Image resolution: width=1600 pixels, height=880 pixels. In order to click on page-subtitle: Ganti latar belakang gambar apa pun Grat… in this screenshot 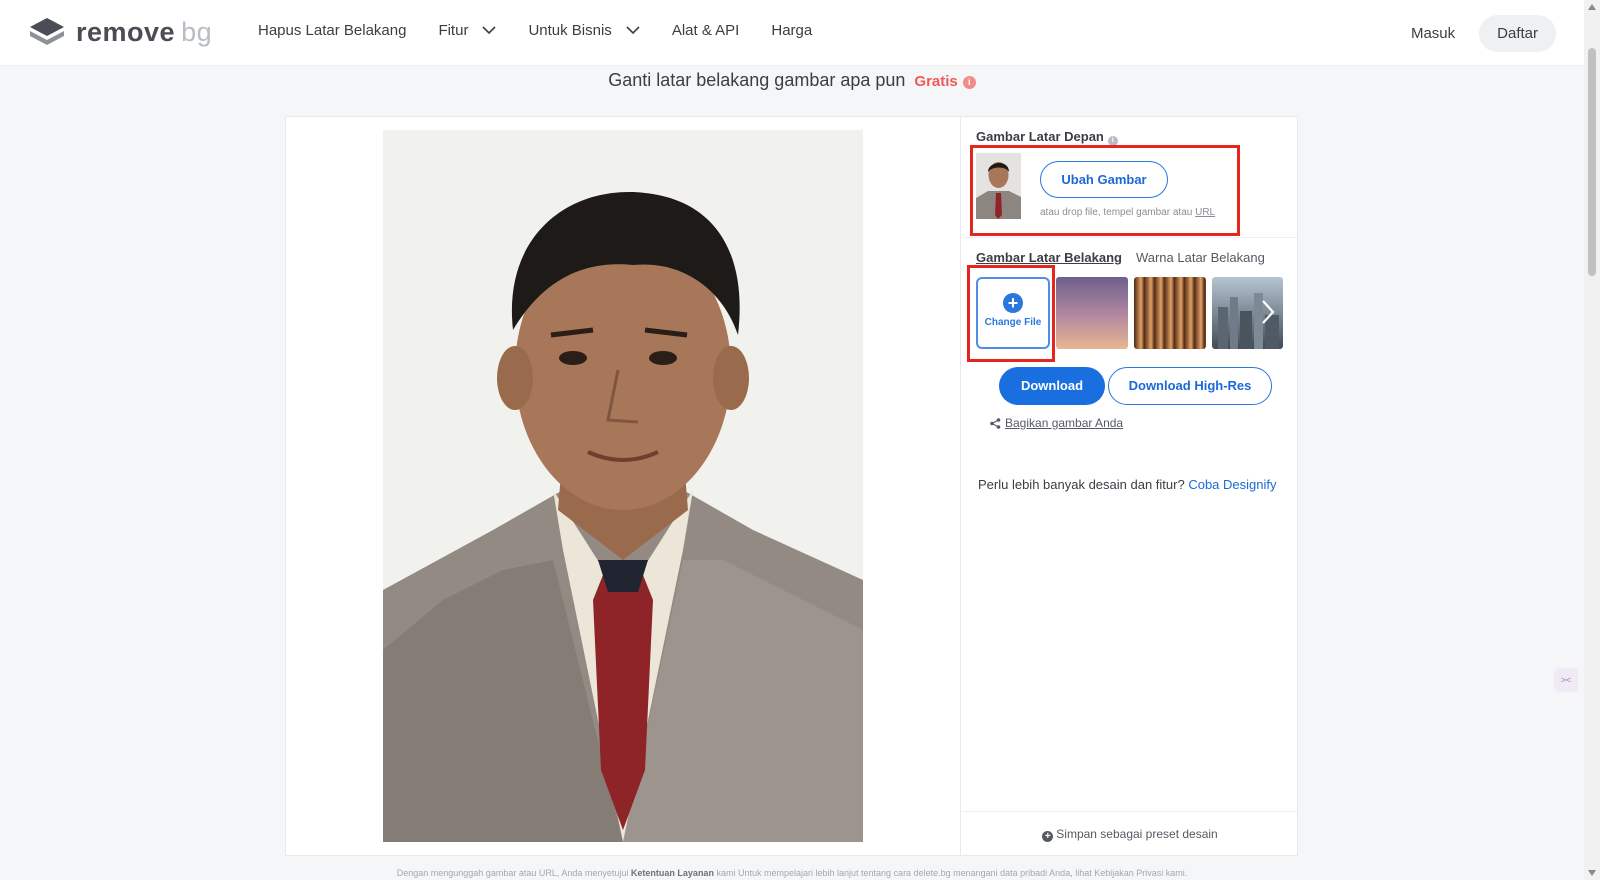, I will do `click(792, 80)`.